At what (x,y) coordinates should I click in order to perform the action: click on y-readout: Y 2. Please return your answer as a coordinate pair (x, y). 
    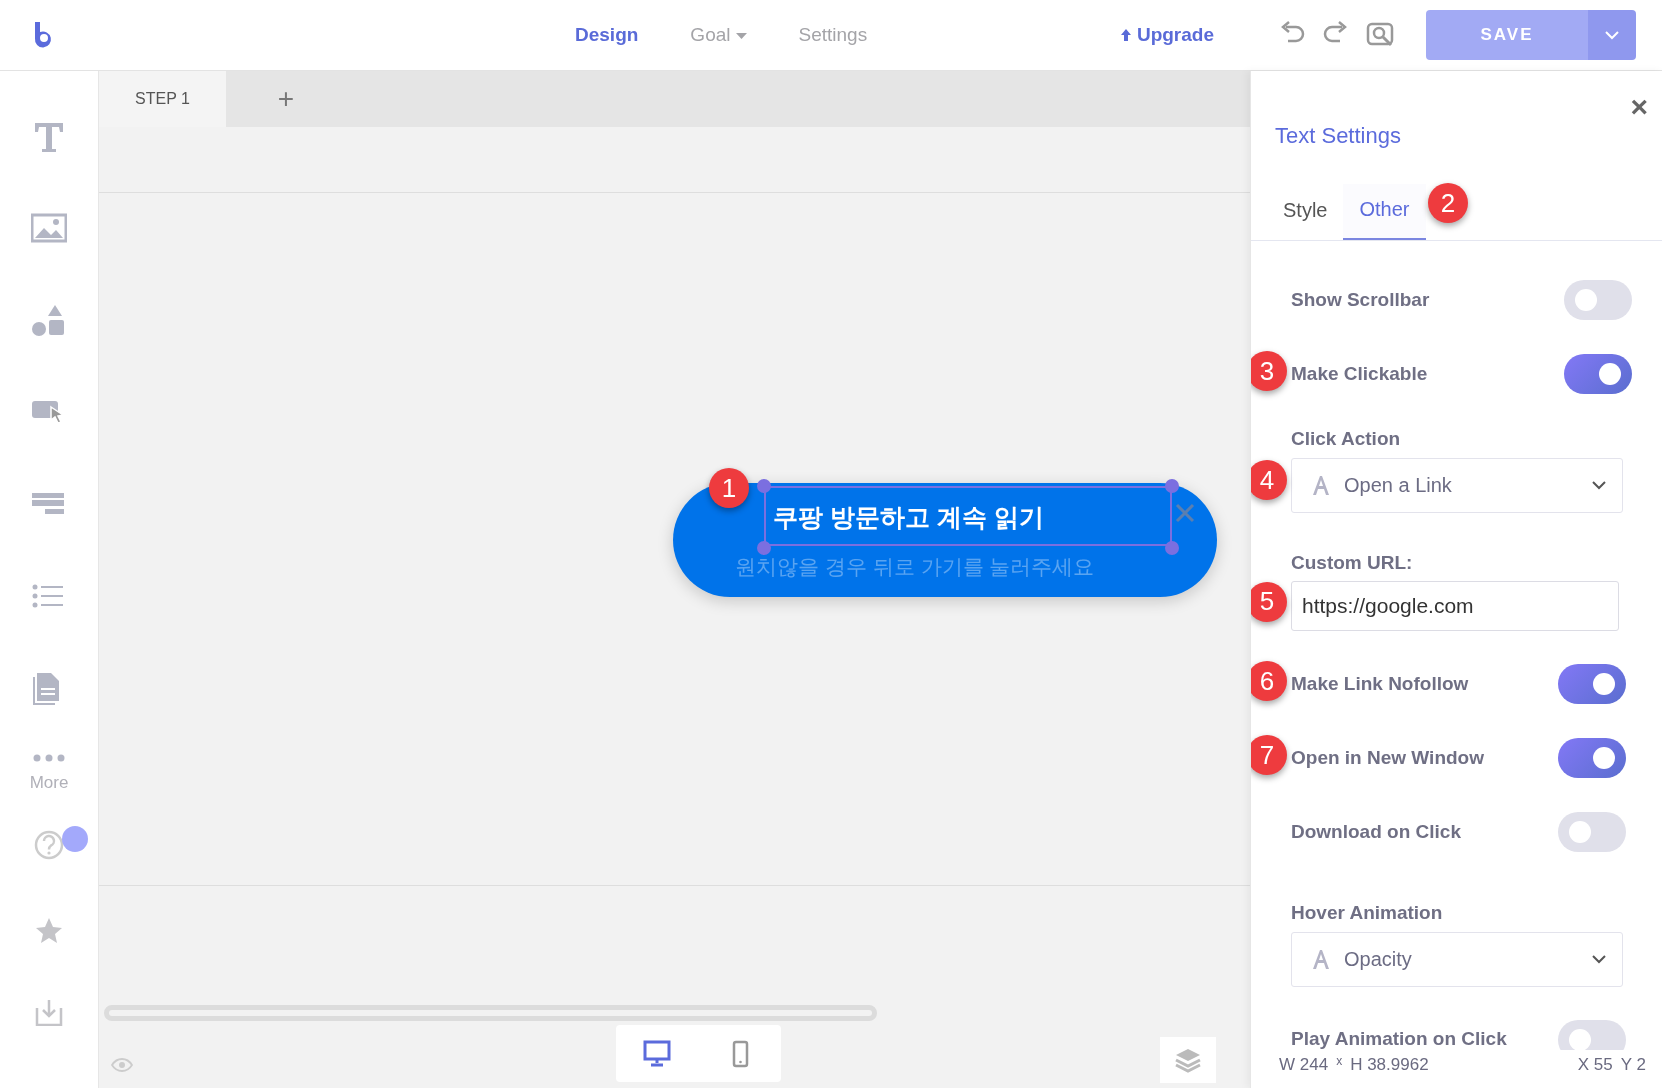
    Looking at the image, I should click on (1633, 1065).